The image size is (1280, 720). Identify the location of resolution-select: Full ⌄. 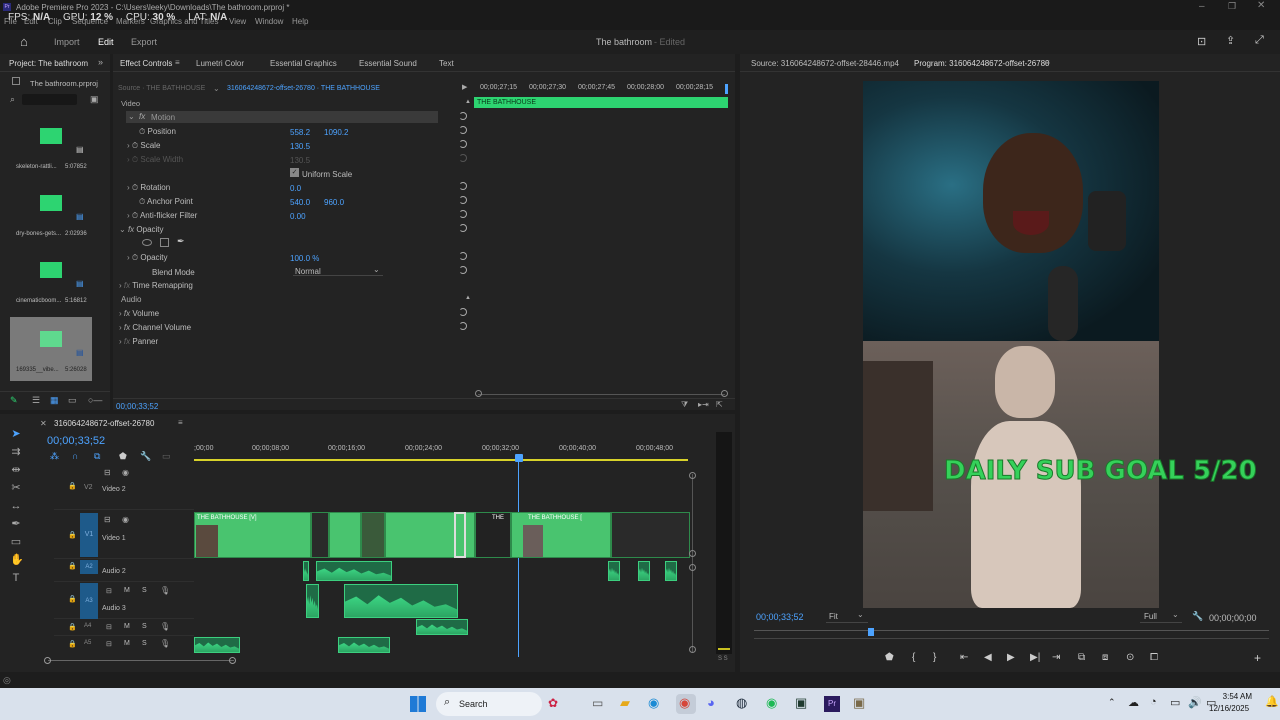
(1161, 616).